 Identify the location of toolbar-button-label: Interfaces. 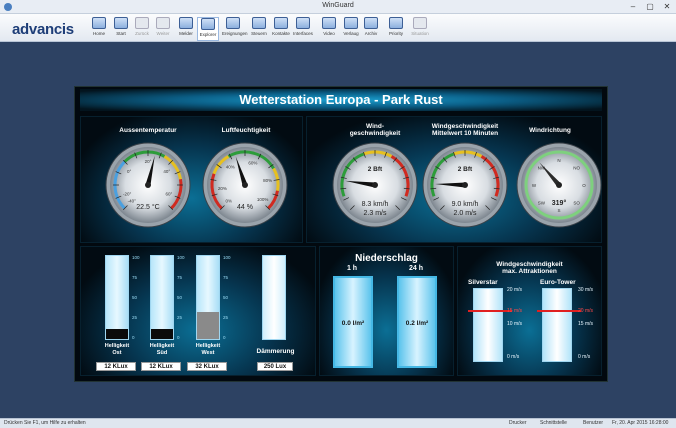
(303, 33).